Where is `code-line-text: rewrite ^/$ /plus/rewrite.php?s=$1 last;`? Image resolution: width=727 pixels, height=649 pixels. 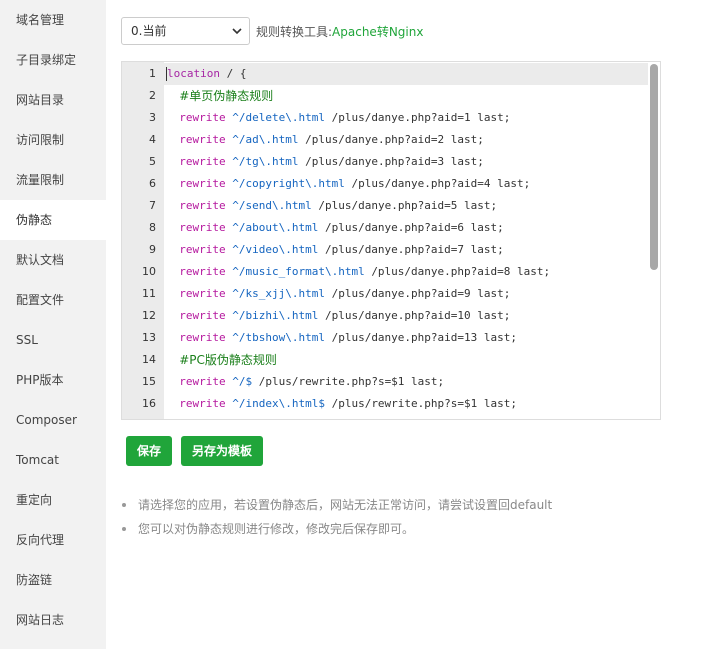
code-line-text: rewrite ^/$ /plus/rewrite.php?s=$1 last; is located at coordinates (312, 381).